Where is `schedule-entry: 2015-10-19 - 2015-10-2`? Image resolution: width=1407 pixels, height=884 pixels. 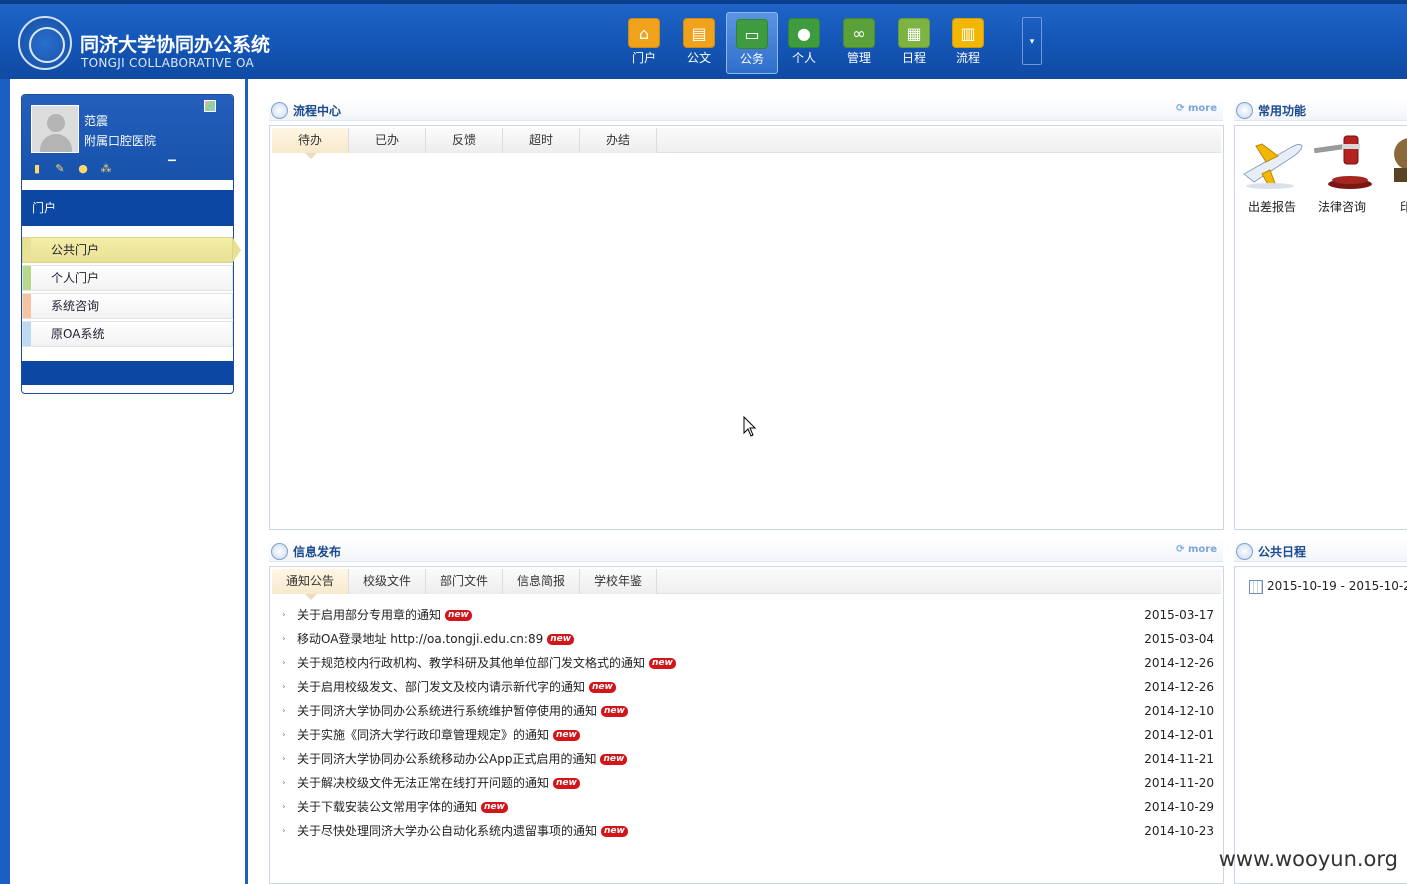
schedule-entry: 2015-10-19 - 2015-10-2 is located at coordinates (1328, 586).